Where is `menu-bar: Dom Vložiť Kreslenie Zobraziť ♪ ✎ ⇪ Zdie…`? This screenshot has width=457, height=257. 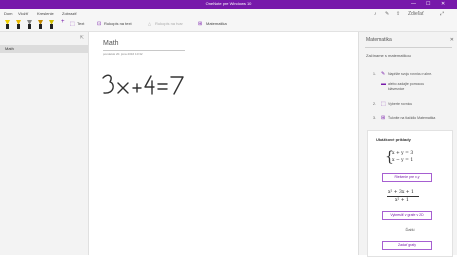
menu-bar: Dom Vložiť Kreslenie Zobraziť ♪ ✎ ⇪ Zdie… is located at coordinates (228, 13).